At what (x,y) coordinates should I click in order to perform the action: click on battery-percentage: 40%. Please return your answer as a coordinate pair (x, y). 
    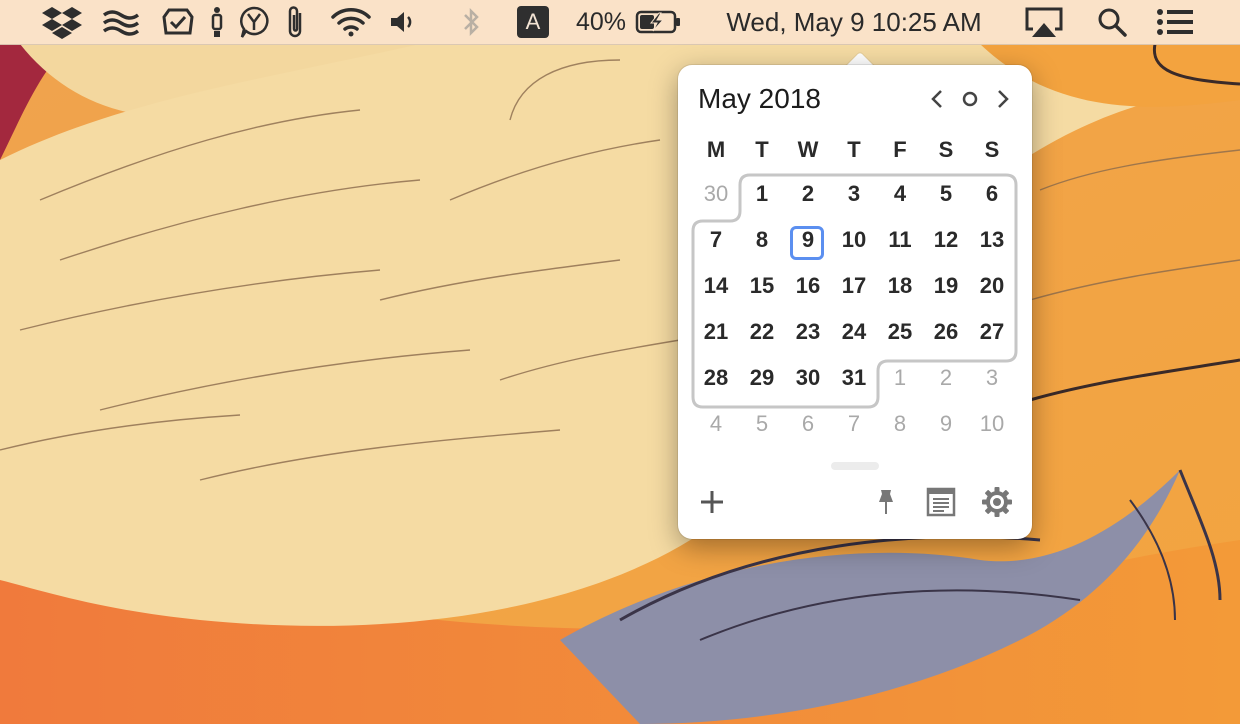
    Looking at the image, I should click on (601, 21).